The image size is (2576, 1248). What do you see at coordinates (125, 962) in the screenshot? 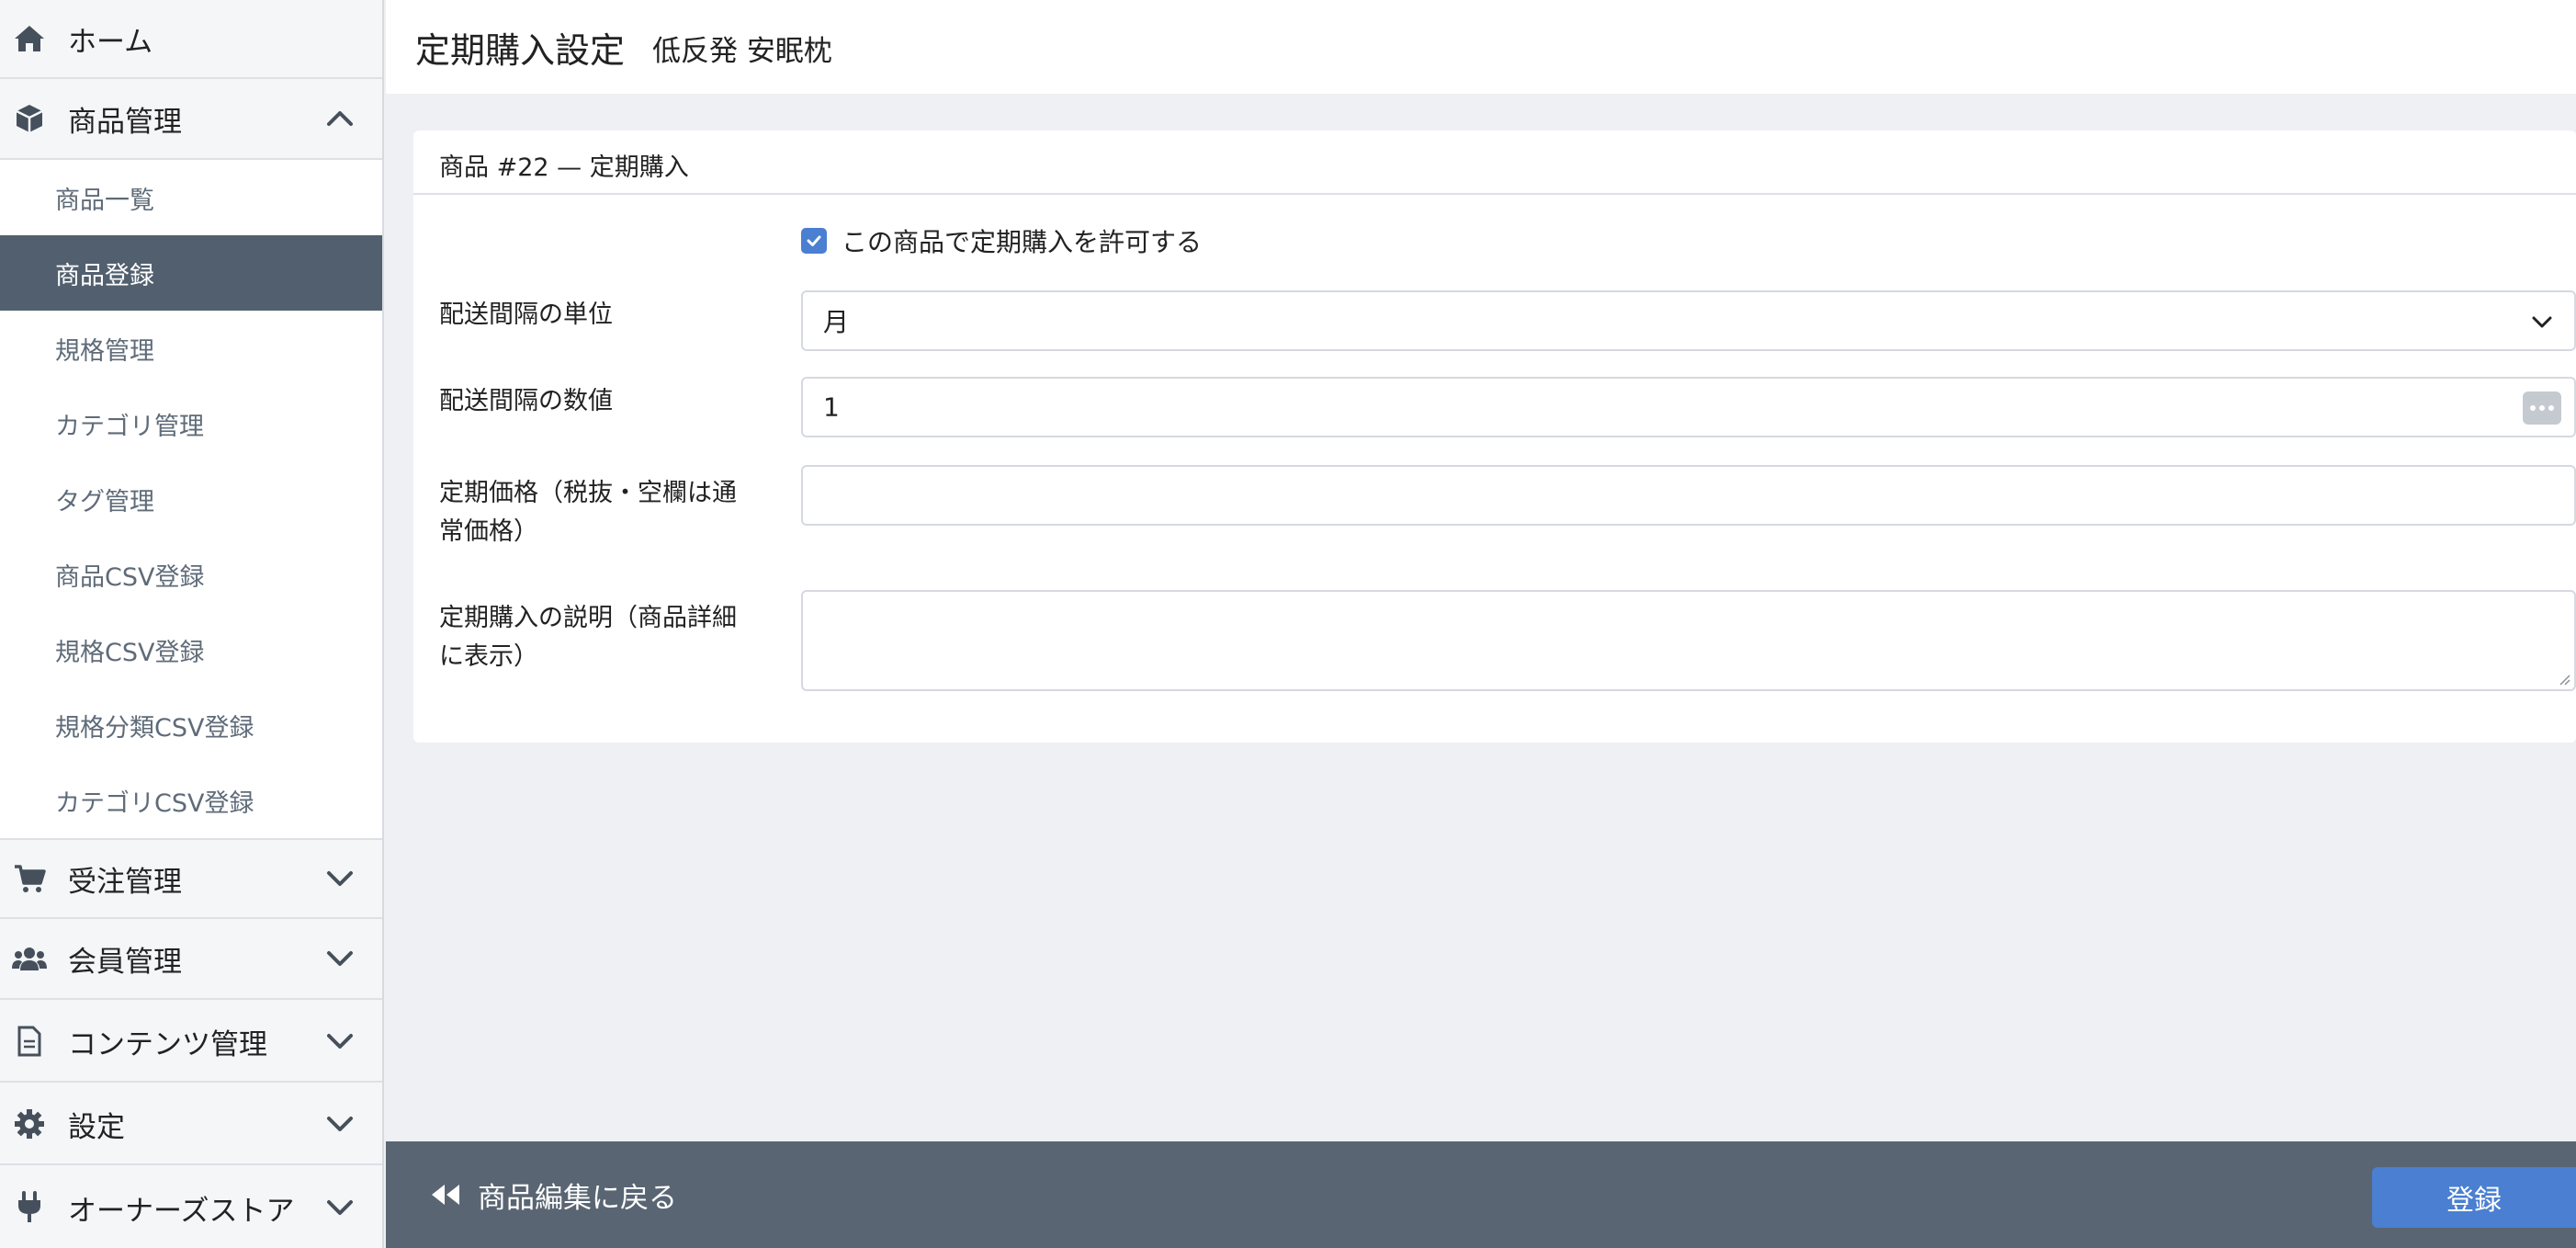
I see `nav-member-management-label: 会員管理` at bounding box center [125, 962].